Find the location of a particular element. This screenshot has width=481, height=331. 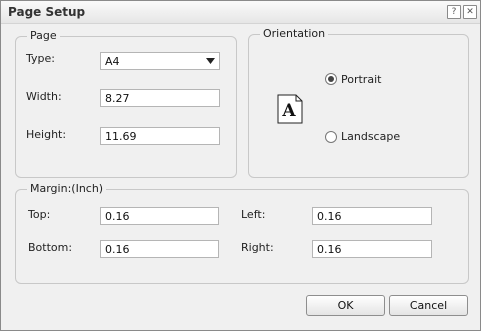

height-label: Height: is located at coordinates (46, 134).